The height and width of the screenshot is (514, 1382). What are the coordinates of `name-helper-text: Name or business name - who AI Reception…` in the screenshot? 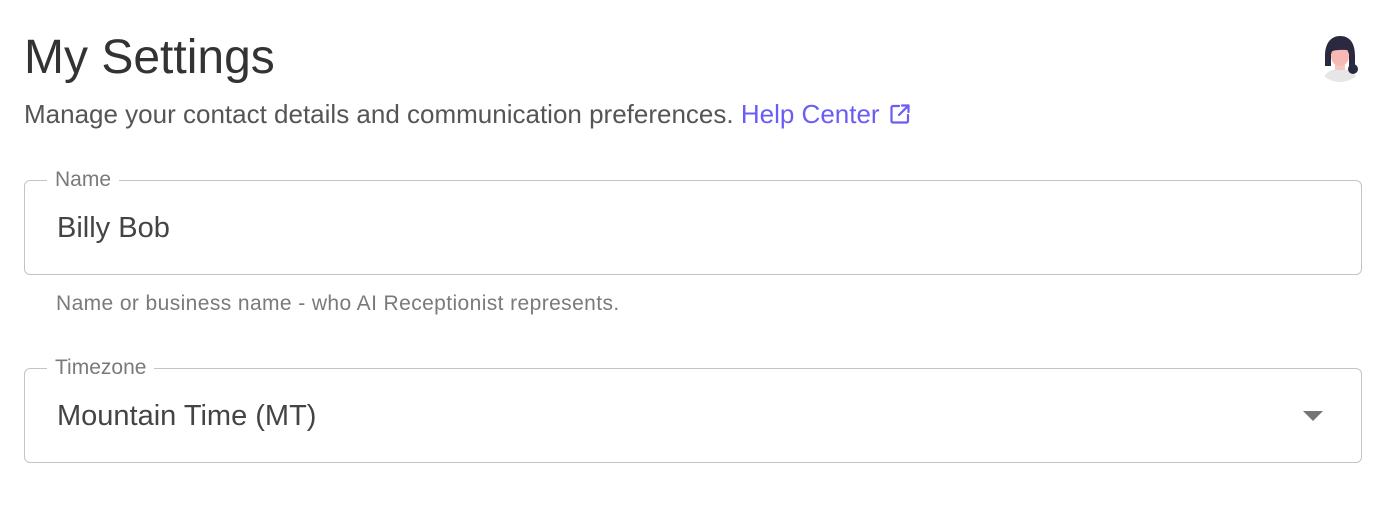 It's located at (338, 303).